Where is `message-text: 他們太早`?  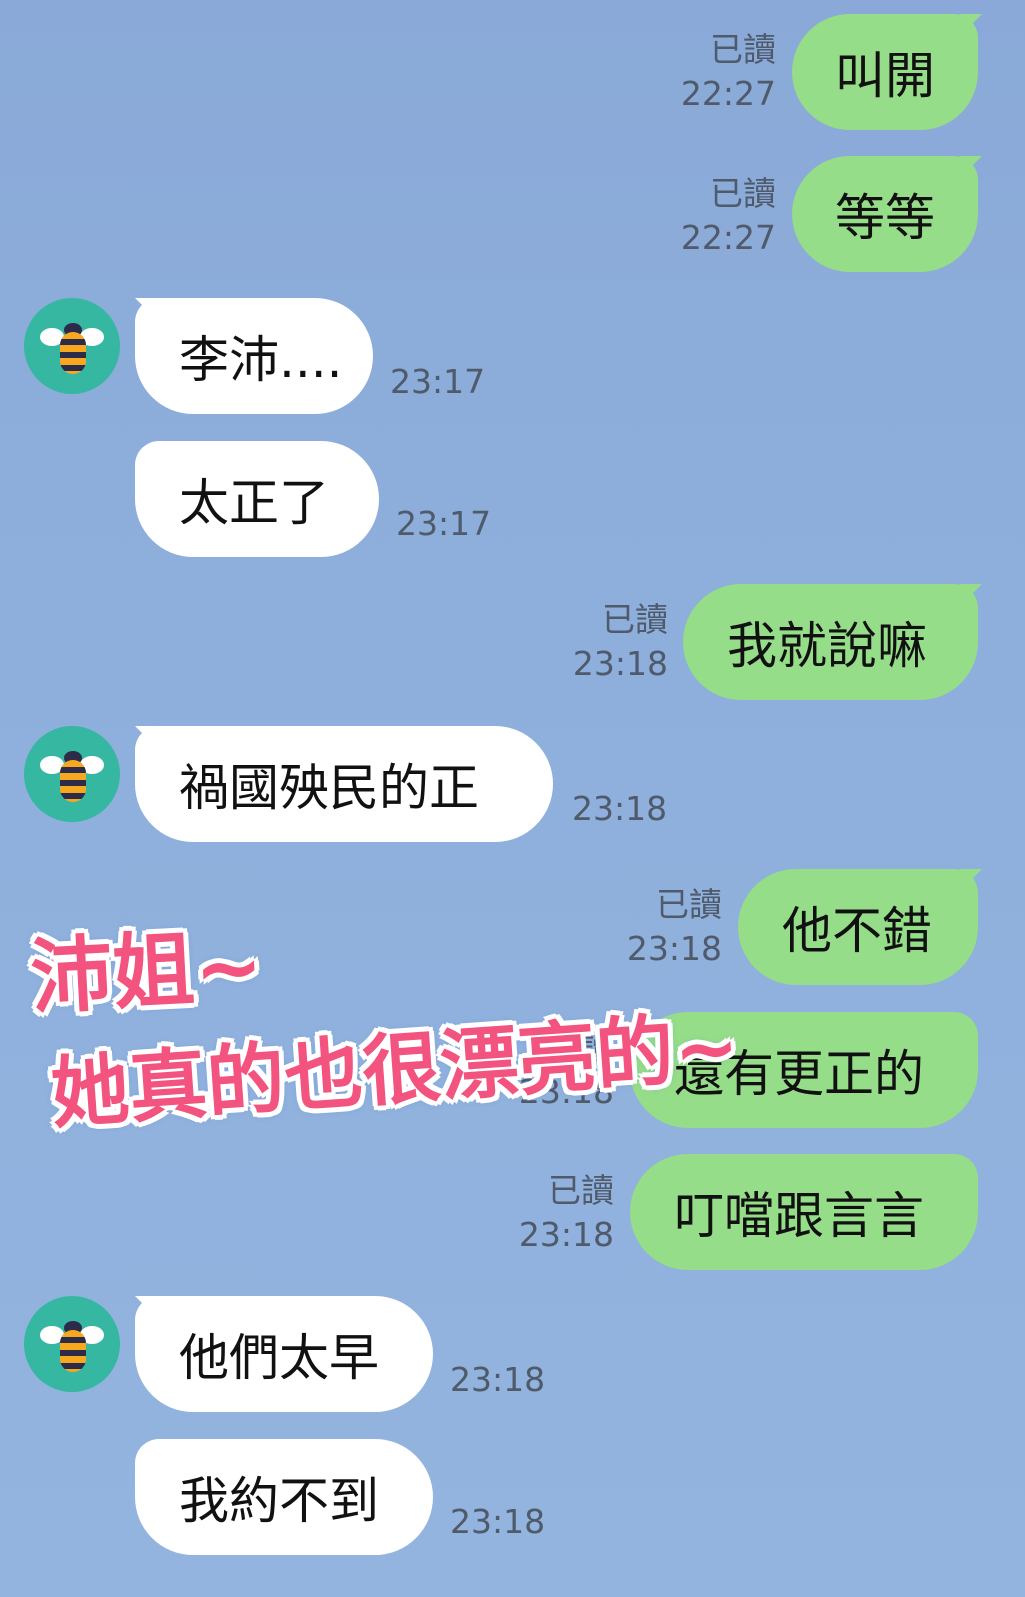
message-text: 他們太早 is located at coordinates (279, 1358).